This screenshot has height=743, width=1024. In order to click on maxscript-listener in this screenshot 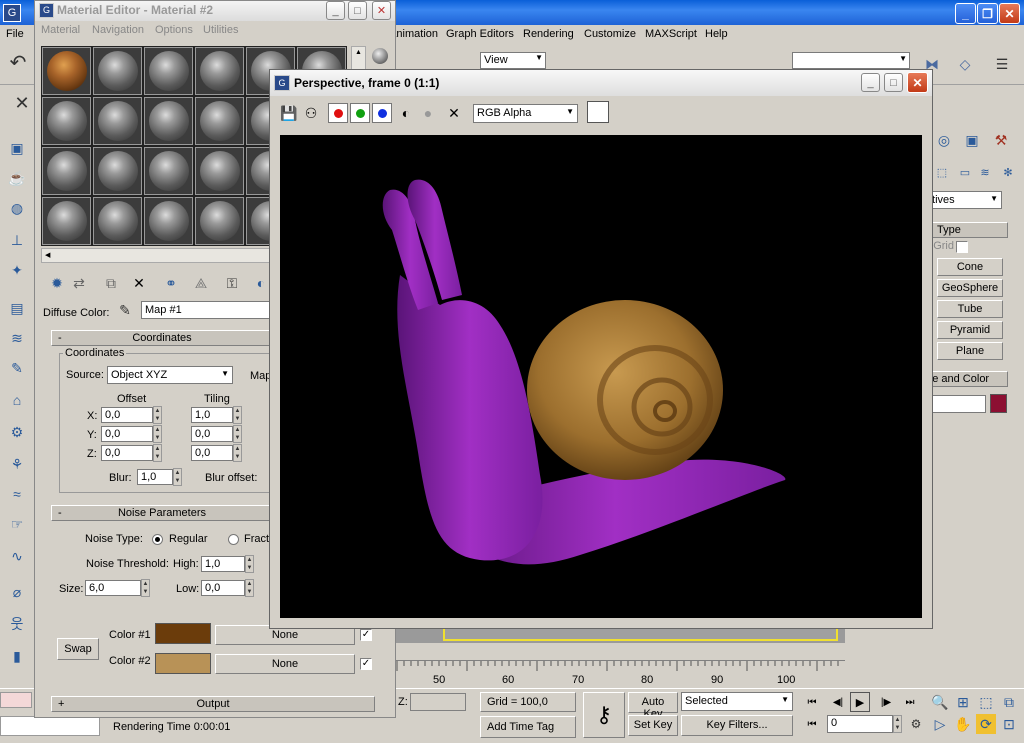, I will do `click(16, 700)`.